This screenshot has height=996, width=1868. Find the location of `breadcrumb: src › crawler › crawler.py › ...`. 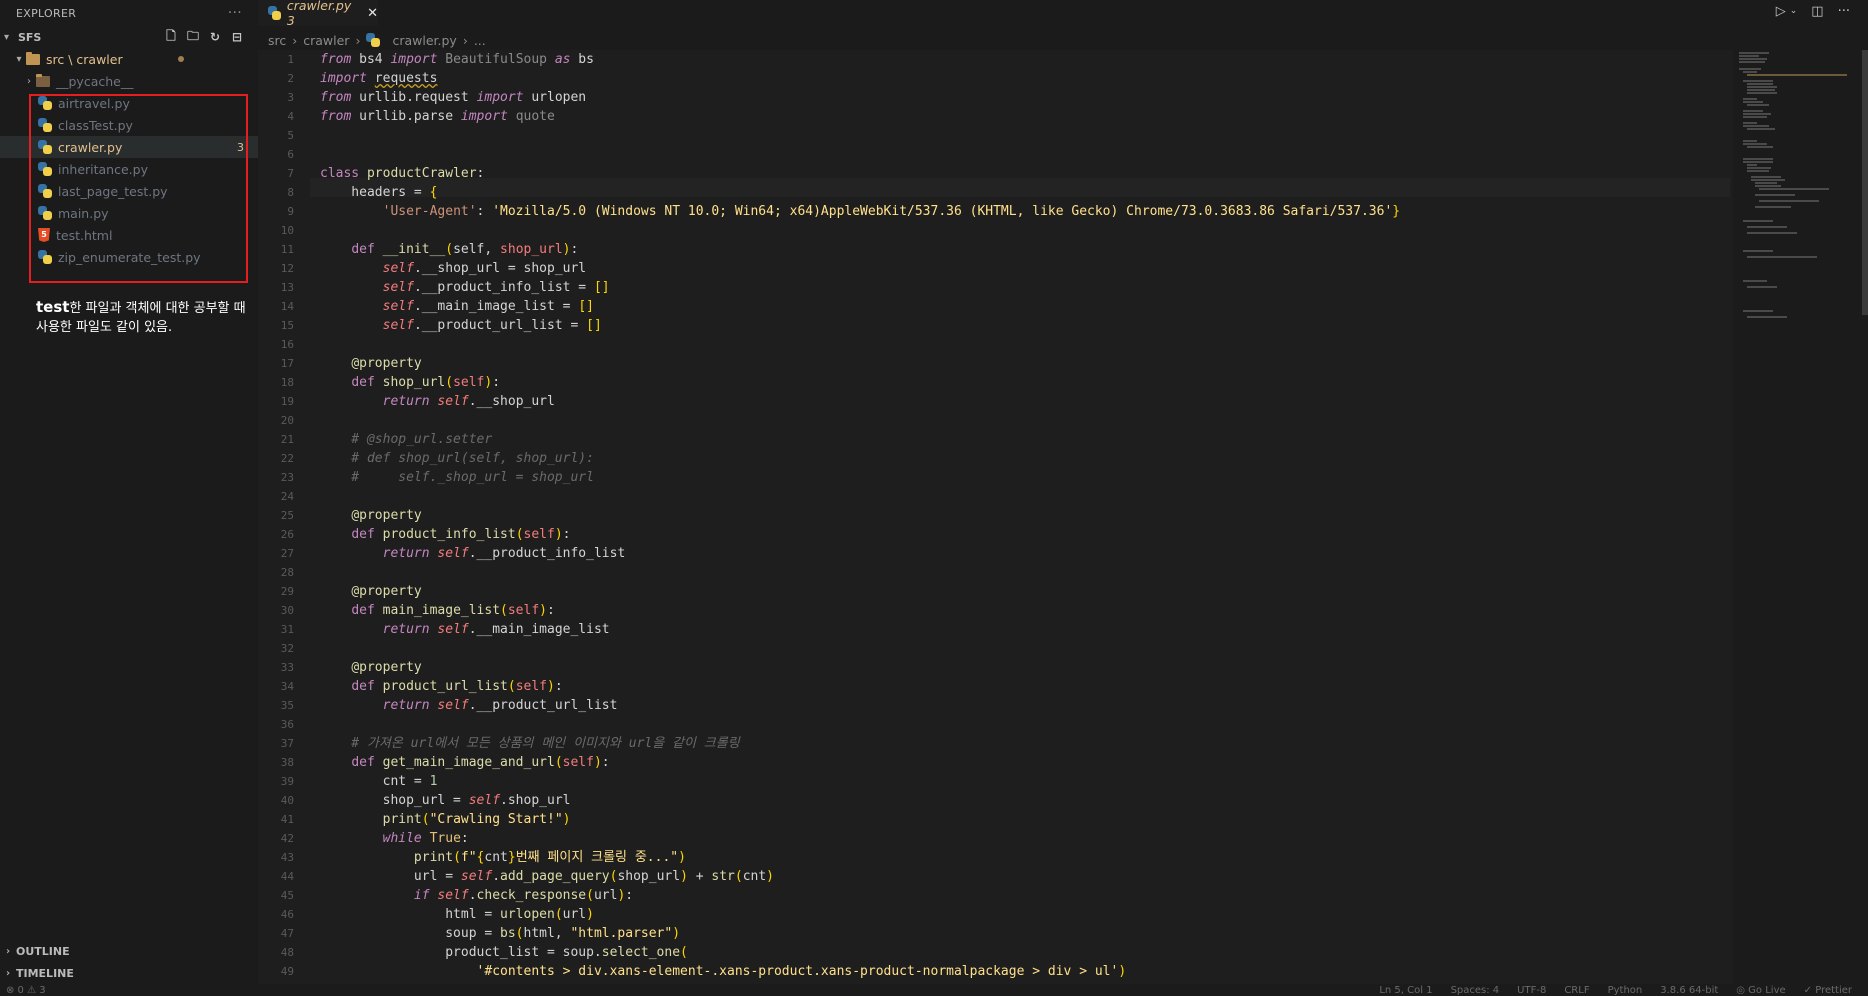

breadcrumb: src › crawler › crawler.py › ... is located at coordinates (372, 40).